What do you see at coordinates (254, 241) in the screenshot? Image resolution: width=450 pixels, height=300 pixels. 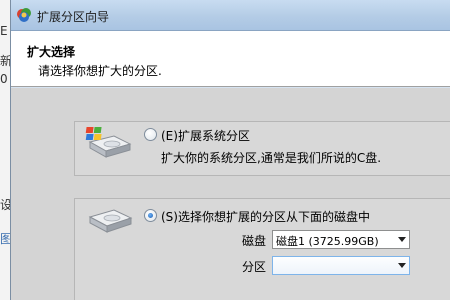 I see `disk-label: 磁盘` at bounding box center [254, 241].